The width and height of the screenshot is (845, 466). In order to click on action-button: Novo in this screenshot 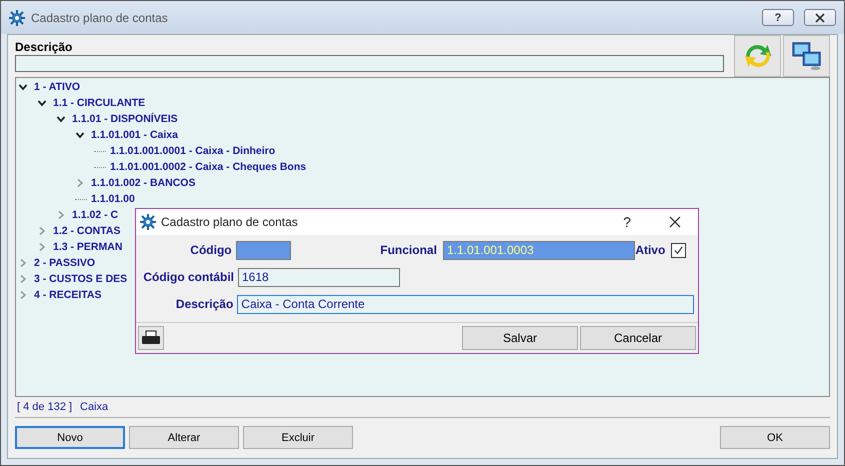, I will do `click(70, 437)`.